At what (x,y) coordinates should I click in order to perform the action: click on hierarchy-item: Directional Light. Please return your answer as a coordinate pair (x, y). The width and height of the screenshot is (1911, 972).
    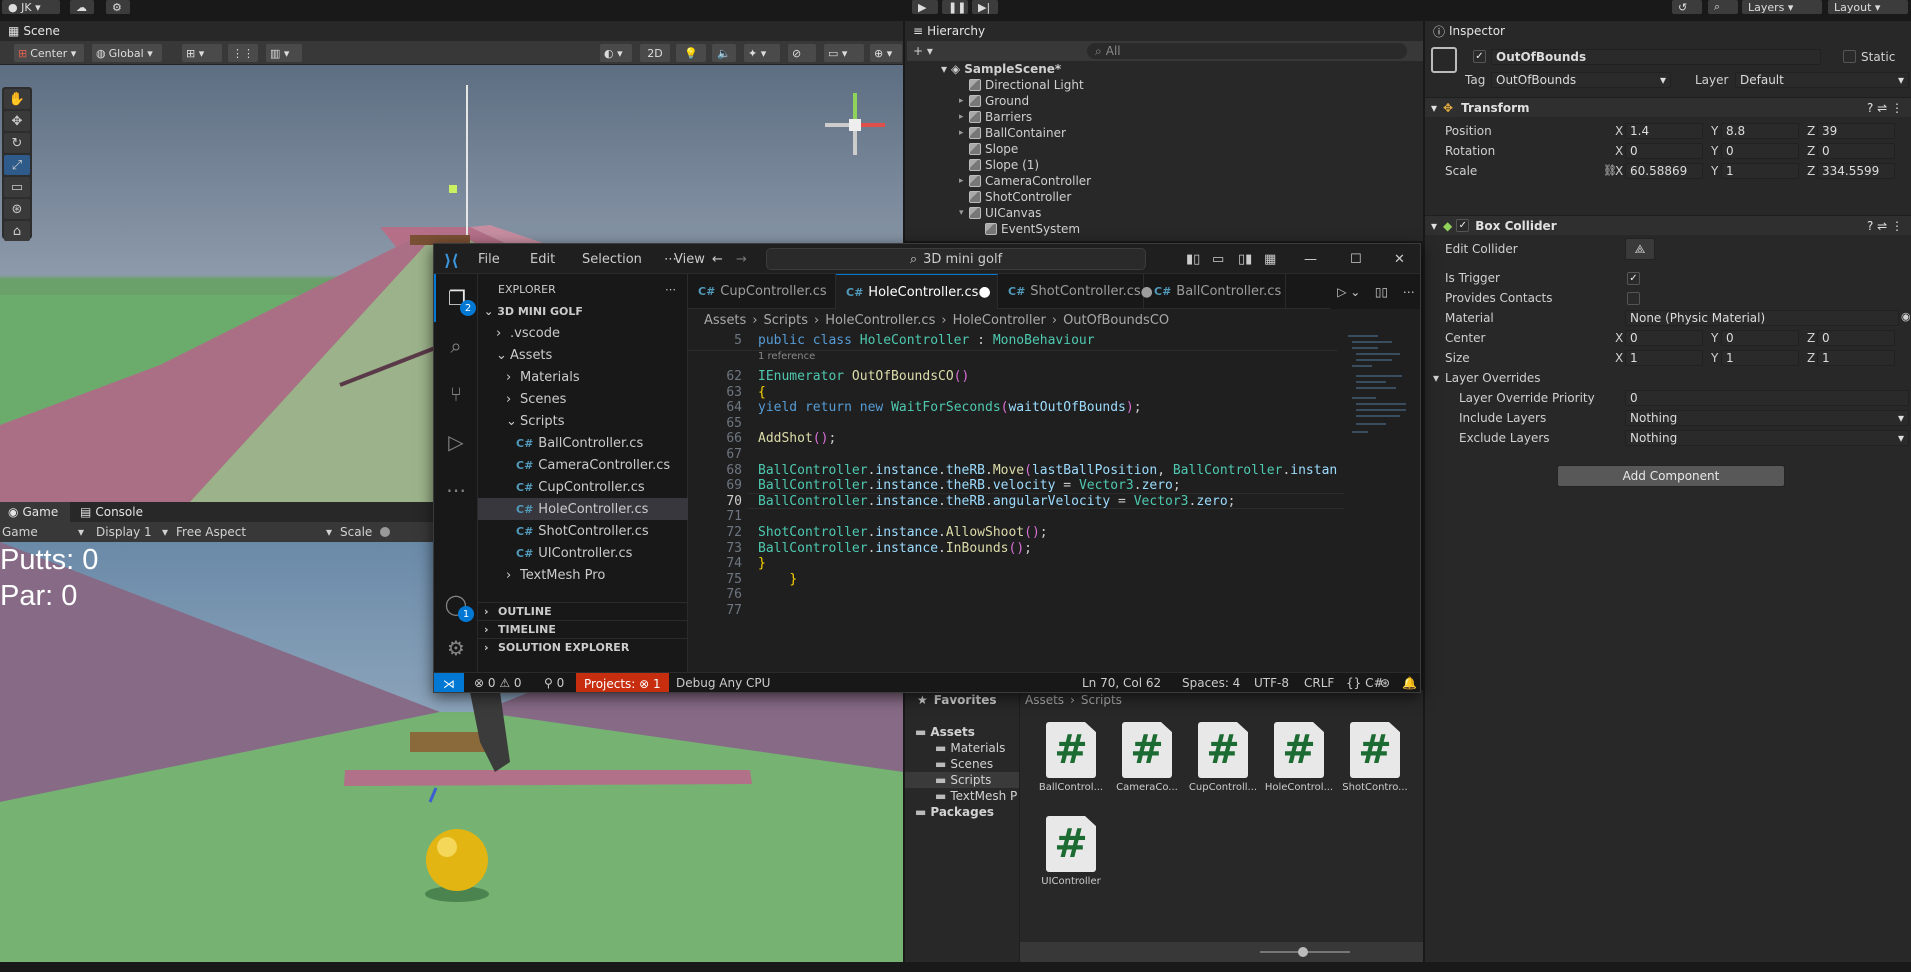
    Looking at the image, I should click on (1164, 85).